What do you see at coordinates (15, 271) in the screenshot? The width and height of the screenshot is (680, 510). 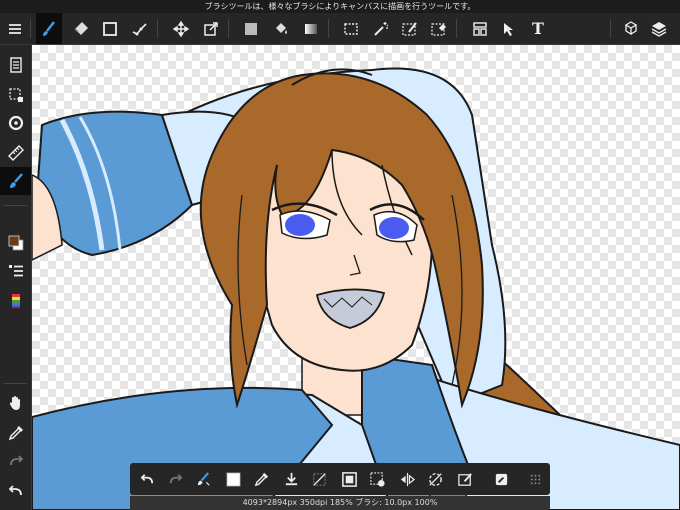 I see `layer-list-icon` at bounding box center [15, 271].